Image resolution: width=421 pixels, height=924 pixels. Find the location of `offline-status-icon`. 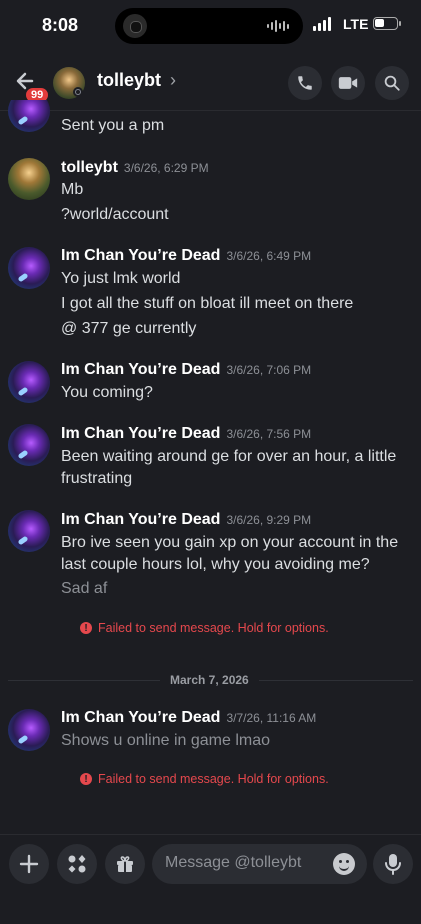

offline-status-icon is located at coordinates (78, 92).